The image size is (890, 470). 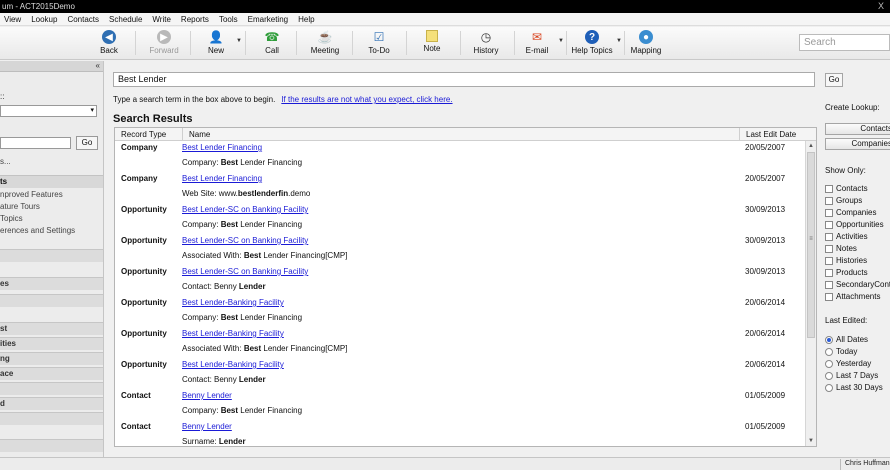 What do you see at coordinates (325, 43) in the screenshot?
I see `meeting-button: ☕ Meeting` at bounding box center [325, 43].